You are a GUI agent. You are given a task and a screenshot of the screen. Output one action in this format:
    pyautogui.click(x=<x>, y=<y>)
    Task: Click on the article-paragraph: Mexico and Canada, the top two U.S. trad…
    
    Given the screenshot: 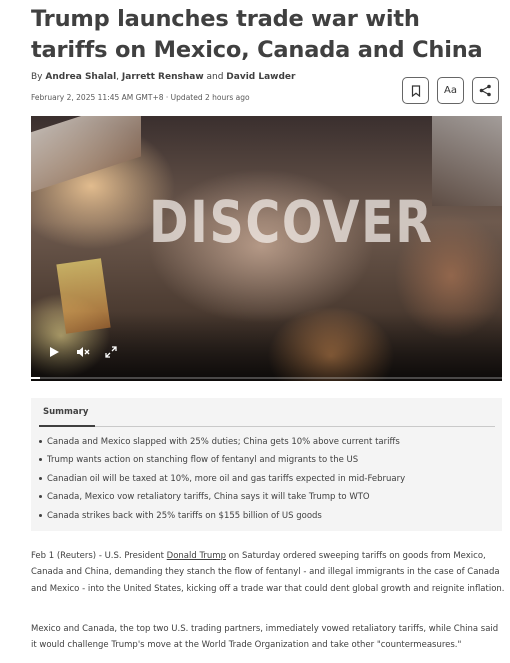 What is the action you would take?
    pyautogui.click(x=265, y=637)
    